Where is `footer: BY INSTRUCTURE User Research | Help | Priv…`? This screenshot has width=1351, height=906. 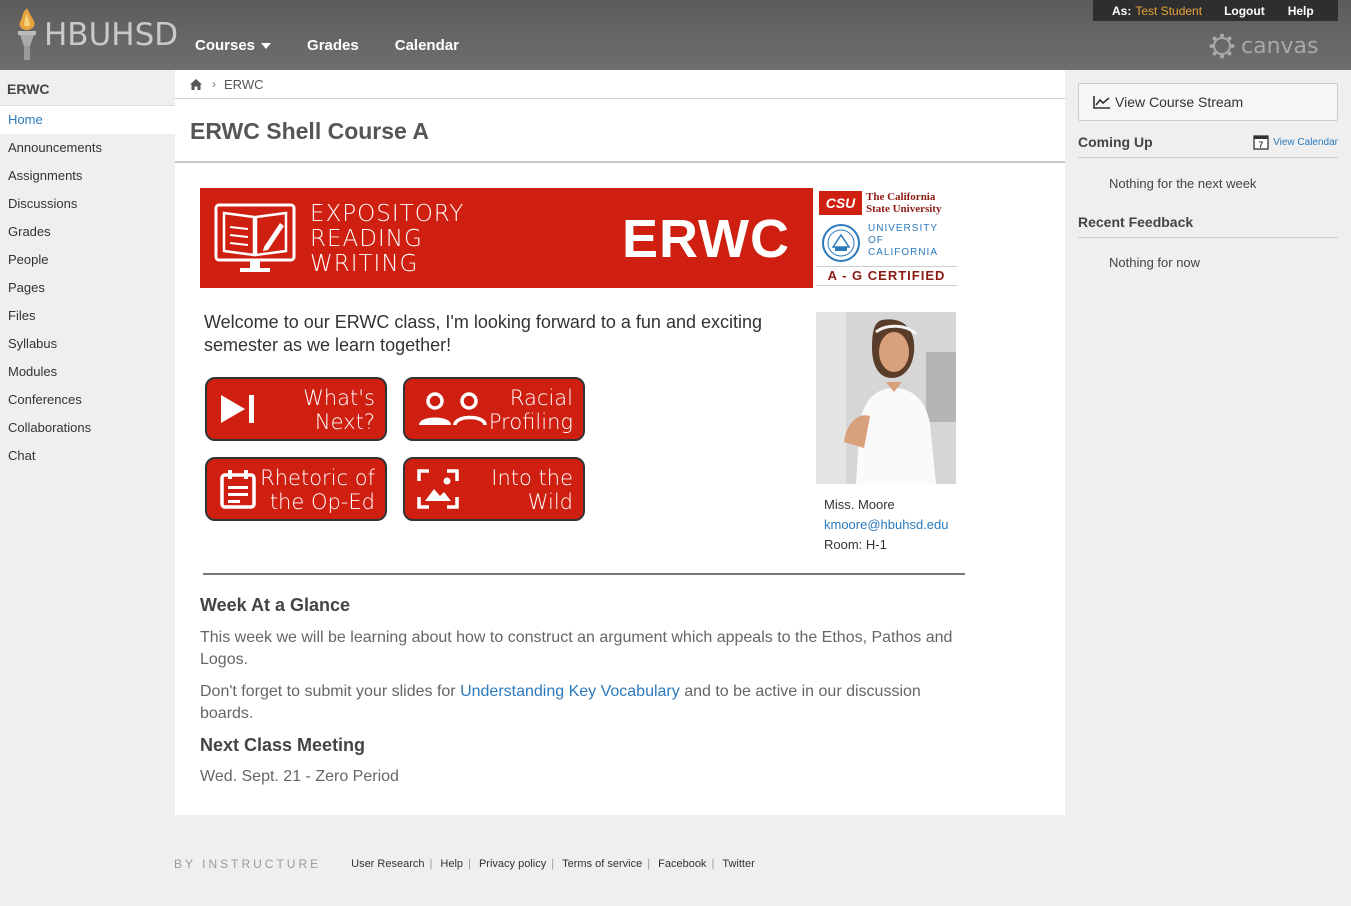 footer: BY INSTRUCTURE User Research | Help | Priv… is located at coordinates (466, 864).